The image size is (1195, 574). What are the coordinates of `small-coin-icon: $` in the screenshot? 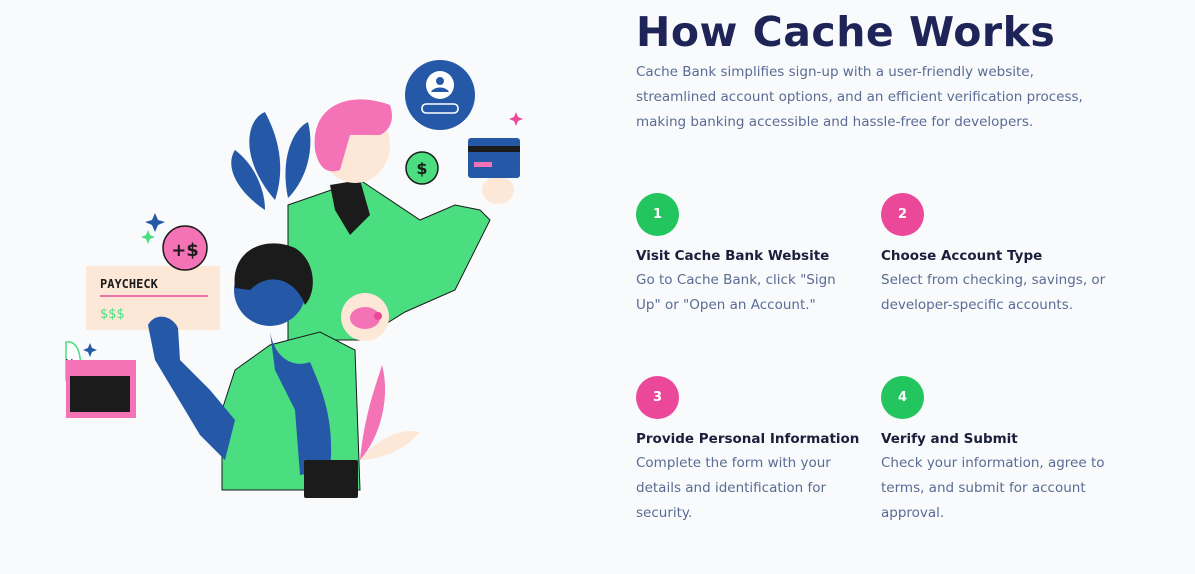 It's located at (422, 168).